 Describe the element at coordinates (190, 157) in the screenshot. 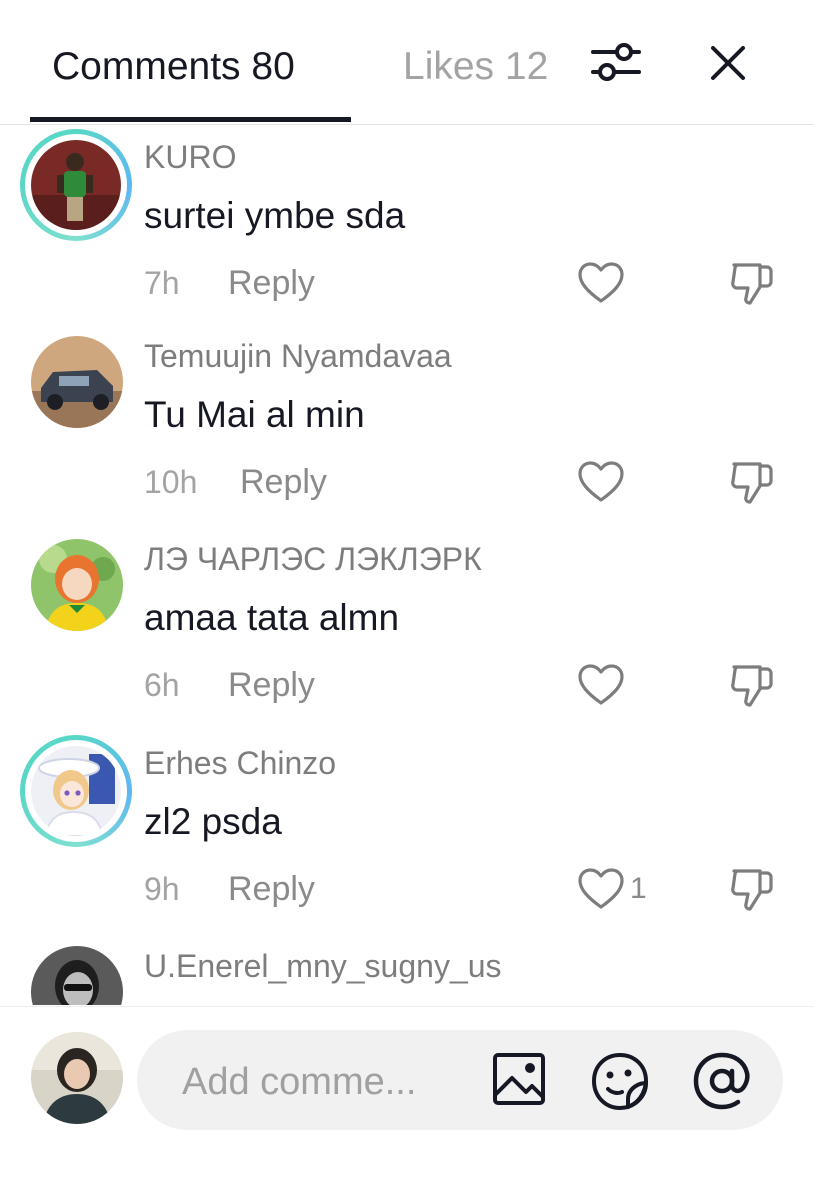

I see `comment-username: KURO` at that location.